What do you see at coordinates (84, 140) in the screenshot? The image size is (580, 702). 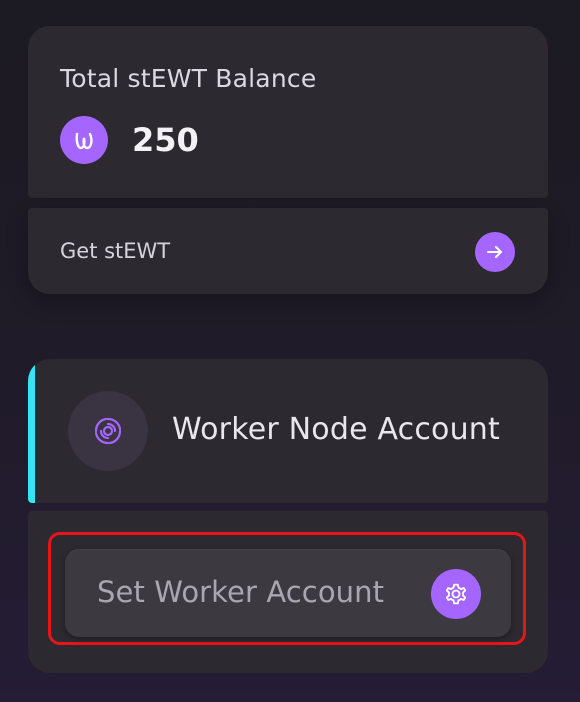 I see `ewt-token-icon` at bounding box center [84, 140].